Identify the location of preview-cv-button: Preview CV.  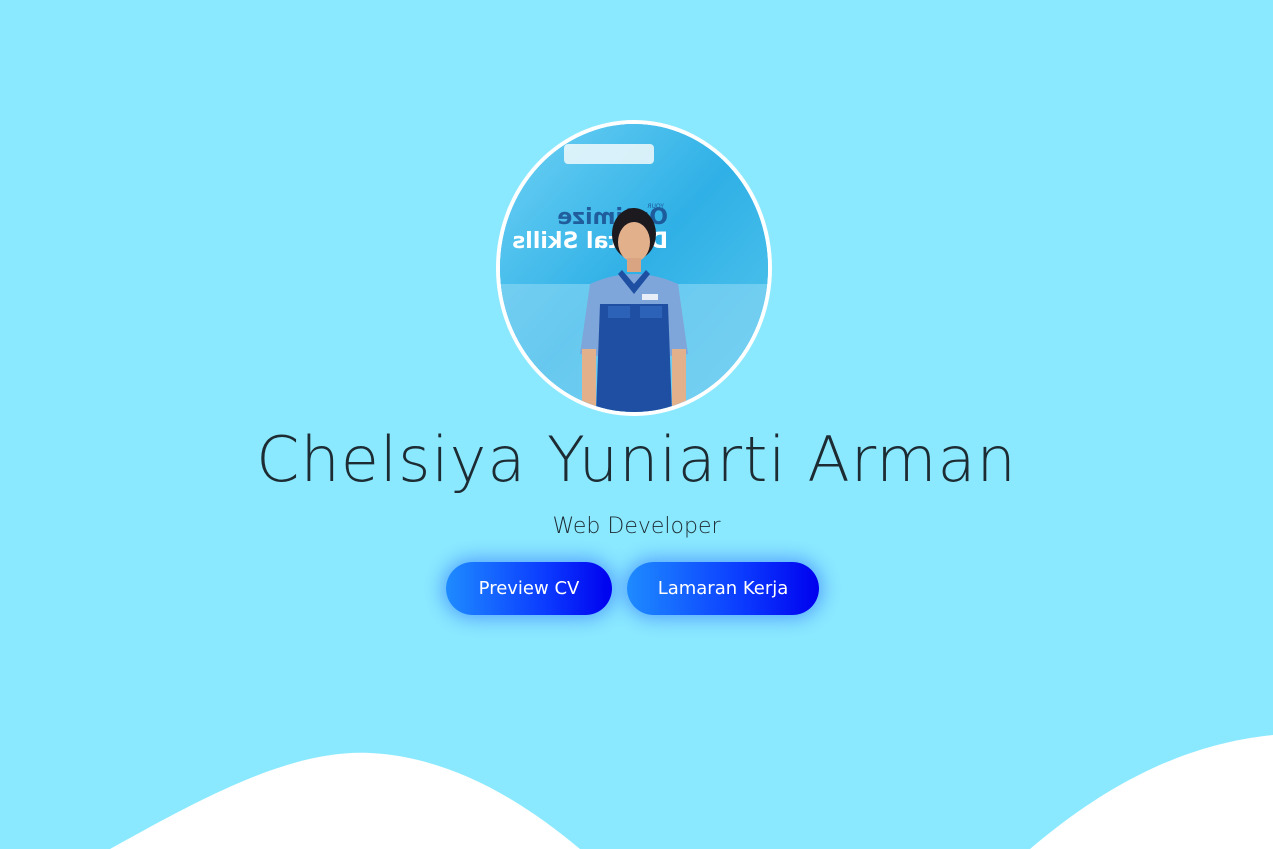
(529, 588).